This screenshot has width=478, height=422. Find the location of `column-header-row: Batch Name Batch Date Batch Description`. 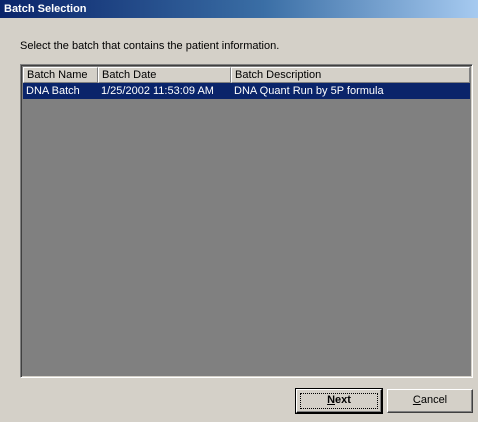

column-header-row: Batch Name Batch Date Batch Description is located at coordinates (246, 75).